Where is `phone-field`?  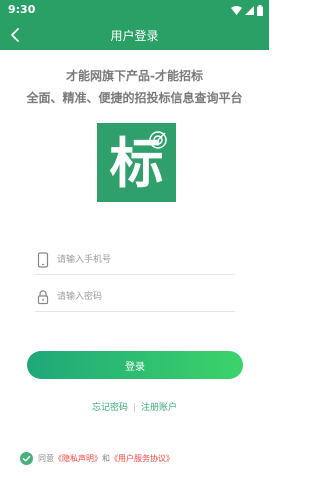
phone-field is located at coordinates (135, 261).